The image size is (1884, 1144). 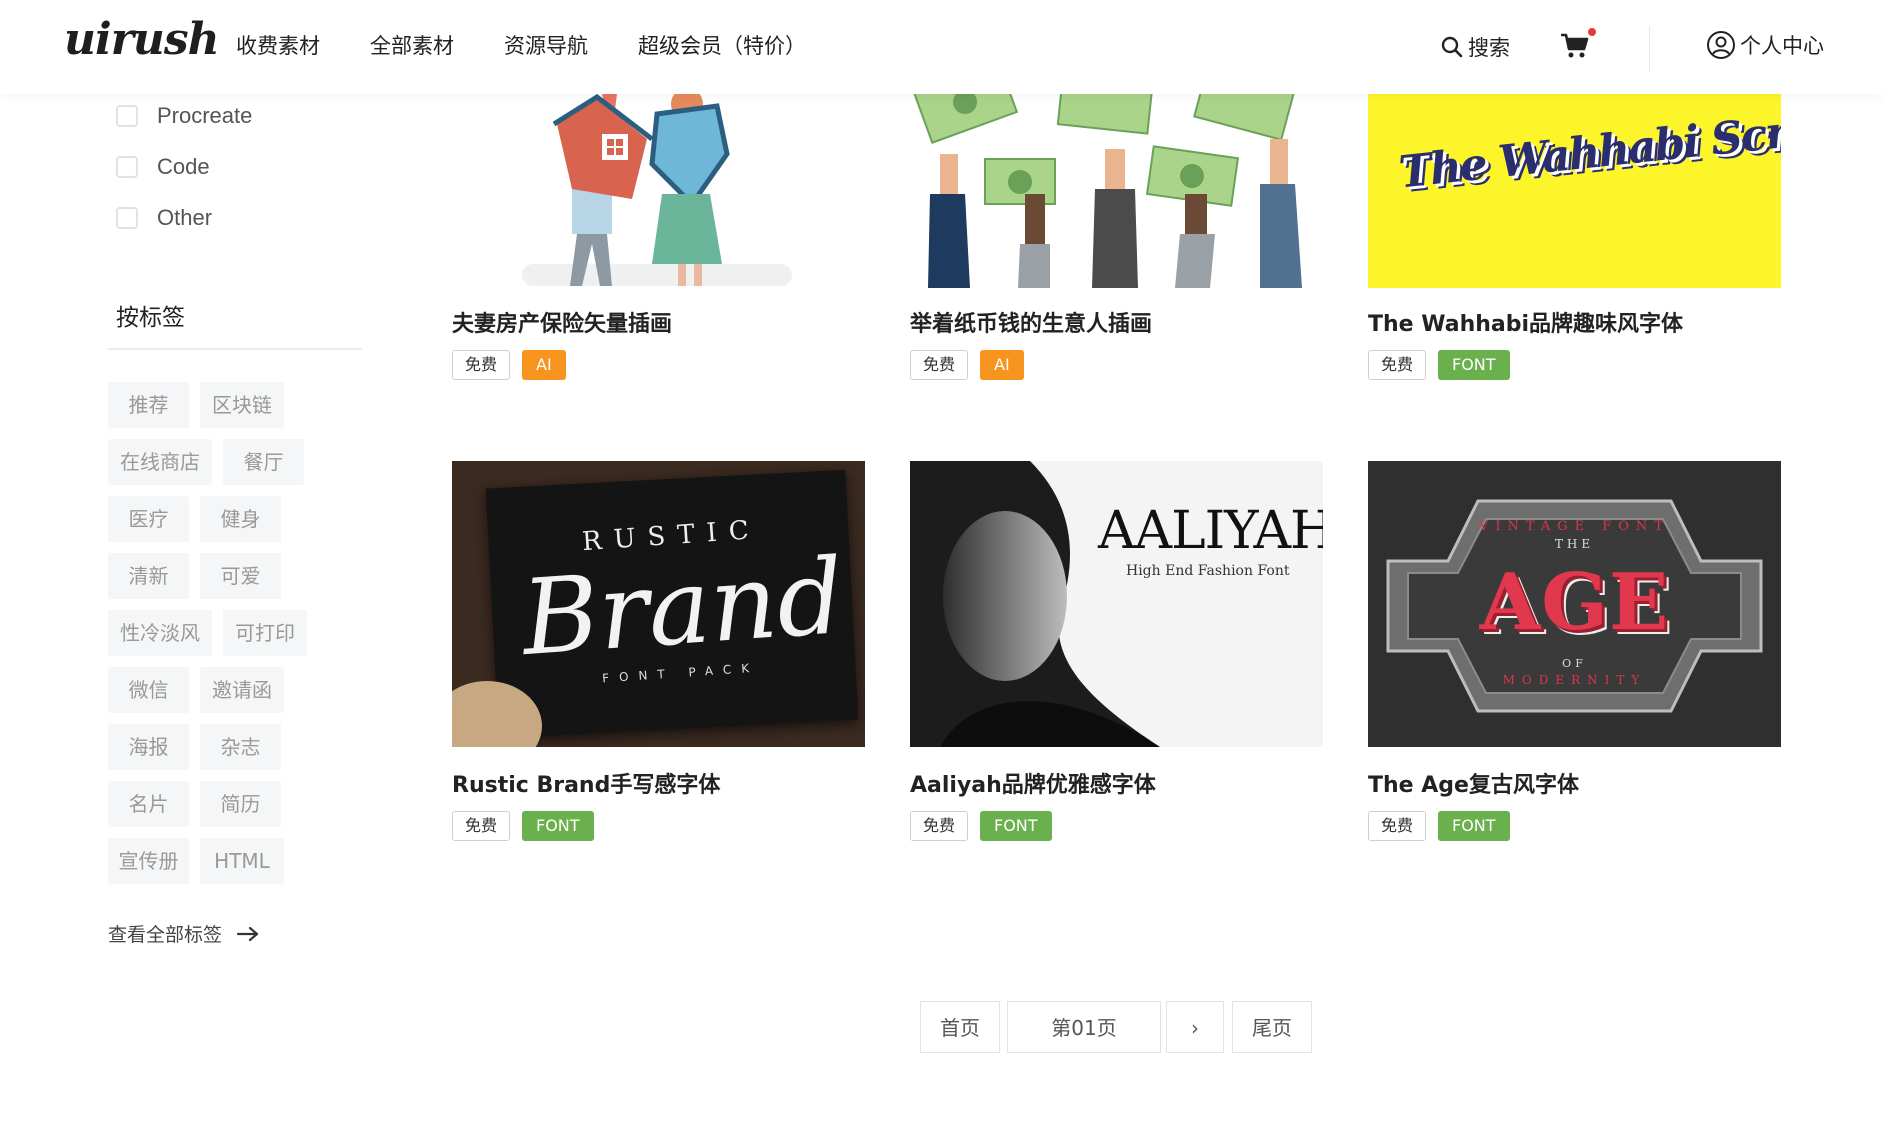 I want to click on couple-insurance-illustration, so click(x=657, y=190).